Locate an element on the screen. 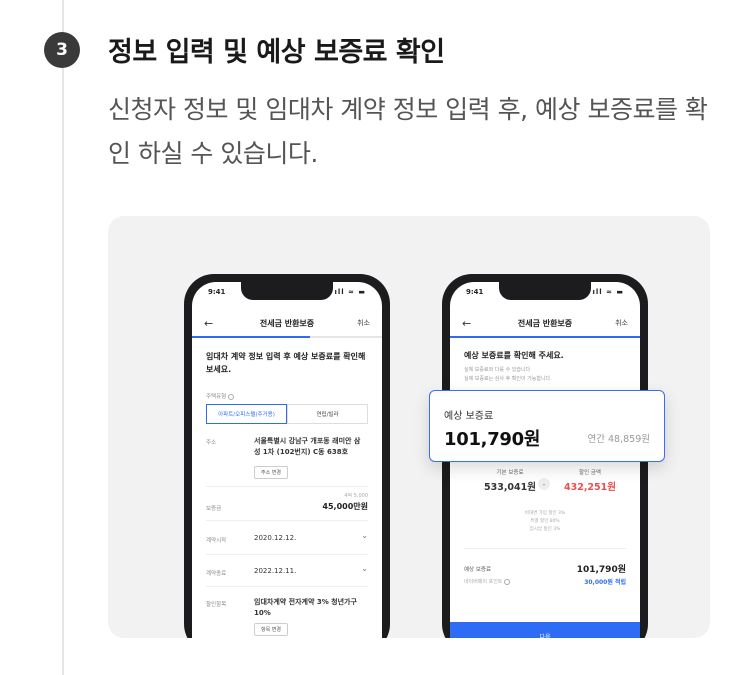  popup-label: 예상 보증료 is located at coordinates (469, 416).